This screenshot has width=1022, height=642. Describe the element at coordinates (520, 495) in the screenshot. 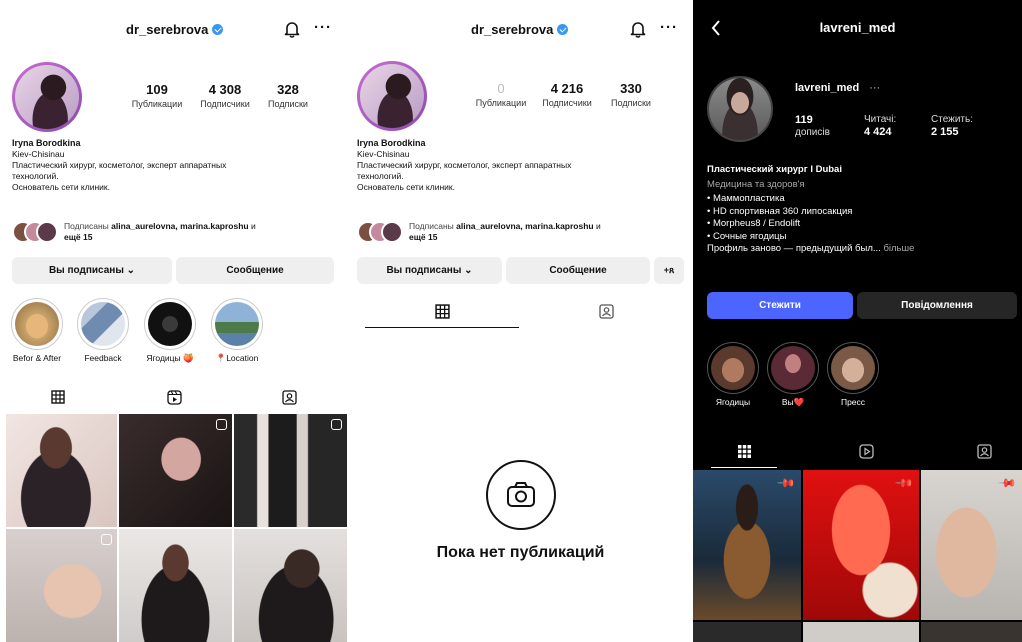

I see `camera-icon` at that location.